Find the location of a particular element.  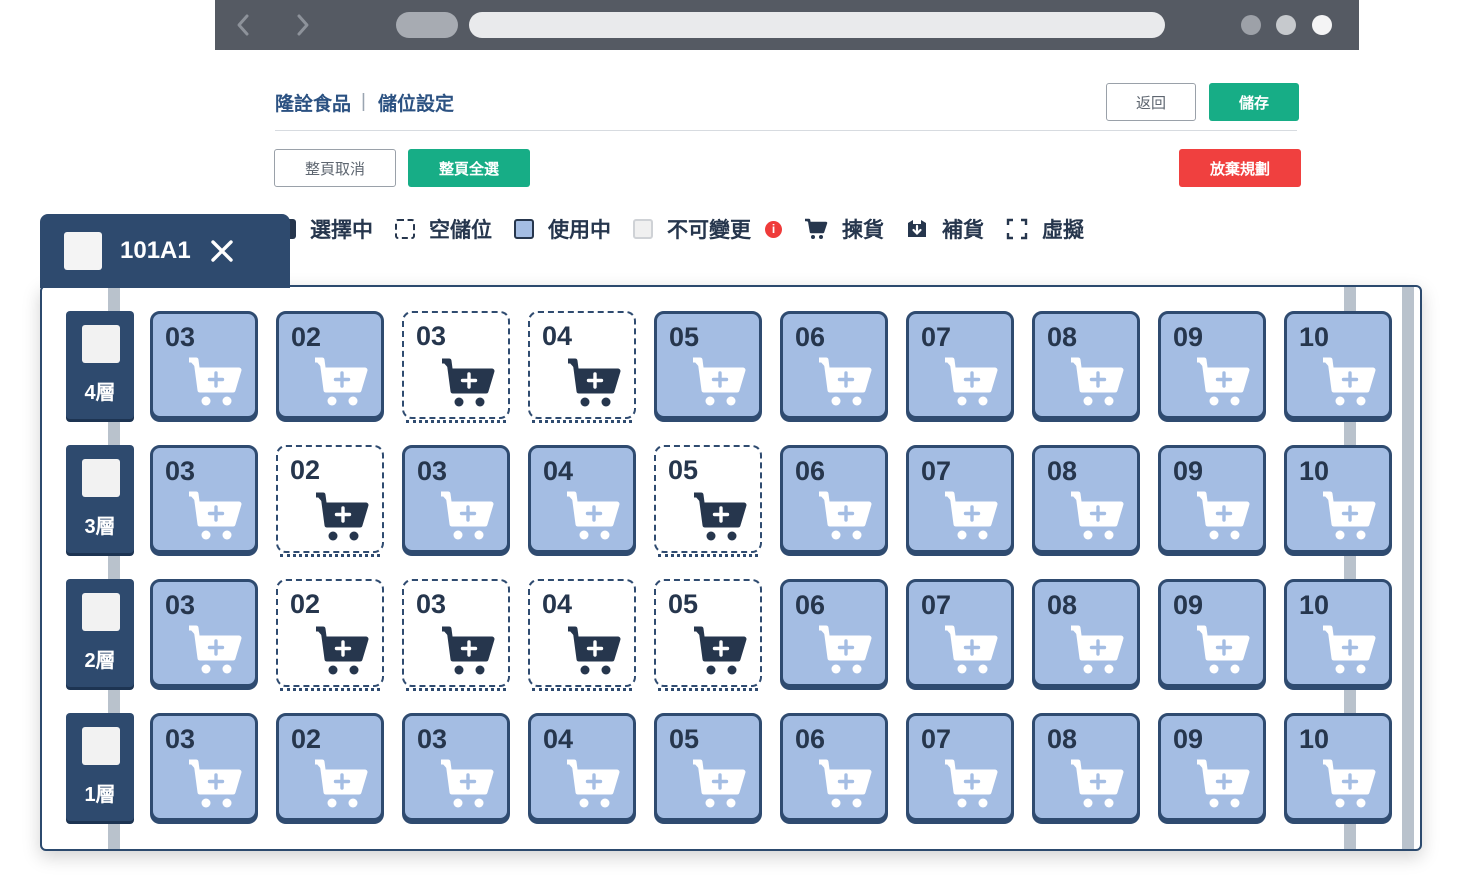

info-icon: i is located at coordinates (773, 229).